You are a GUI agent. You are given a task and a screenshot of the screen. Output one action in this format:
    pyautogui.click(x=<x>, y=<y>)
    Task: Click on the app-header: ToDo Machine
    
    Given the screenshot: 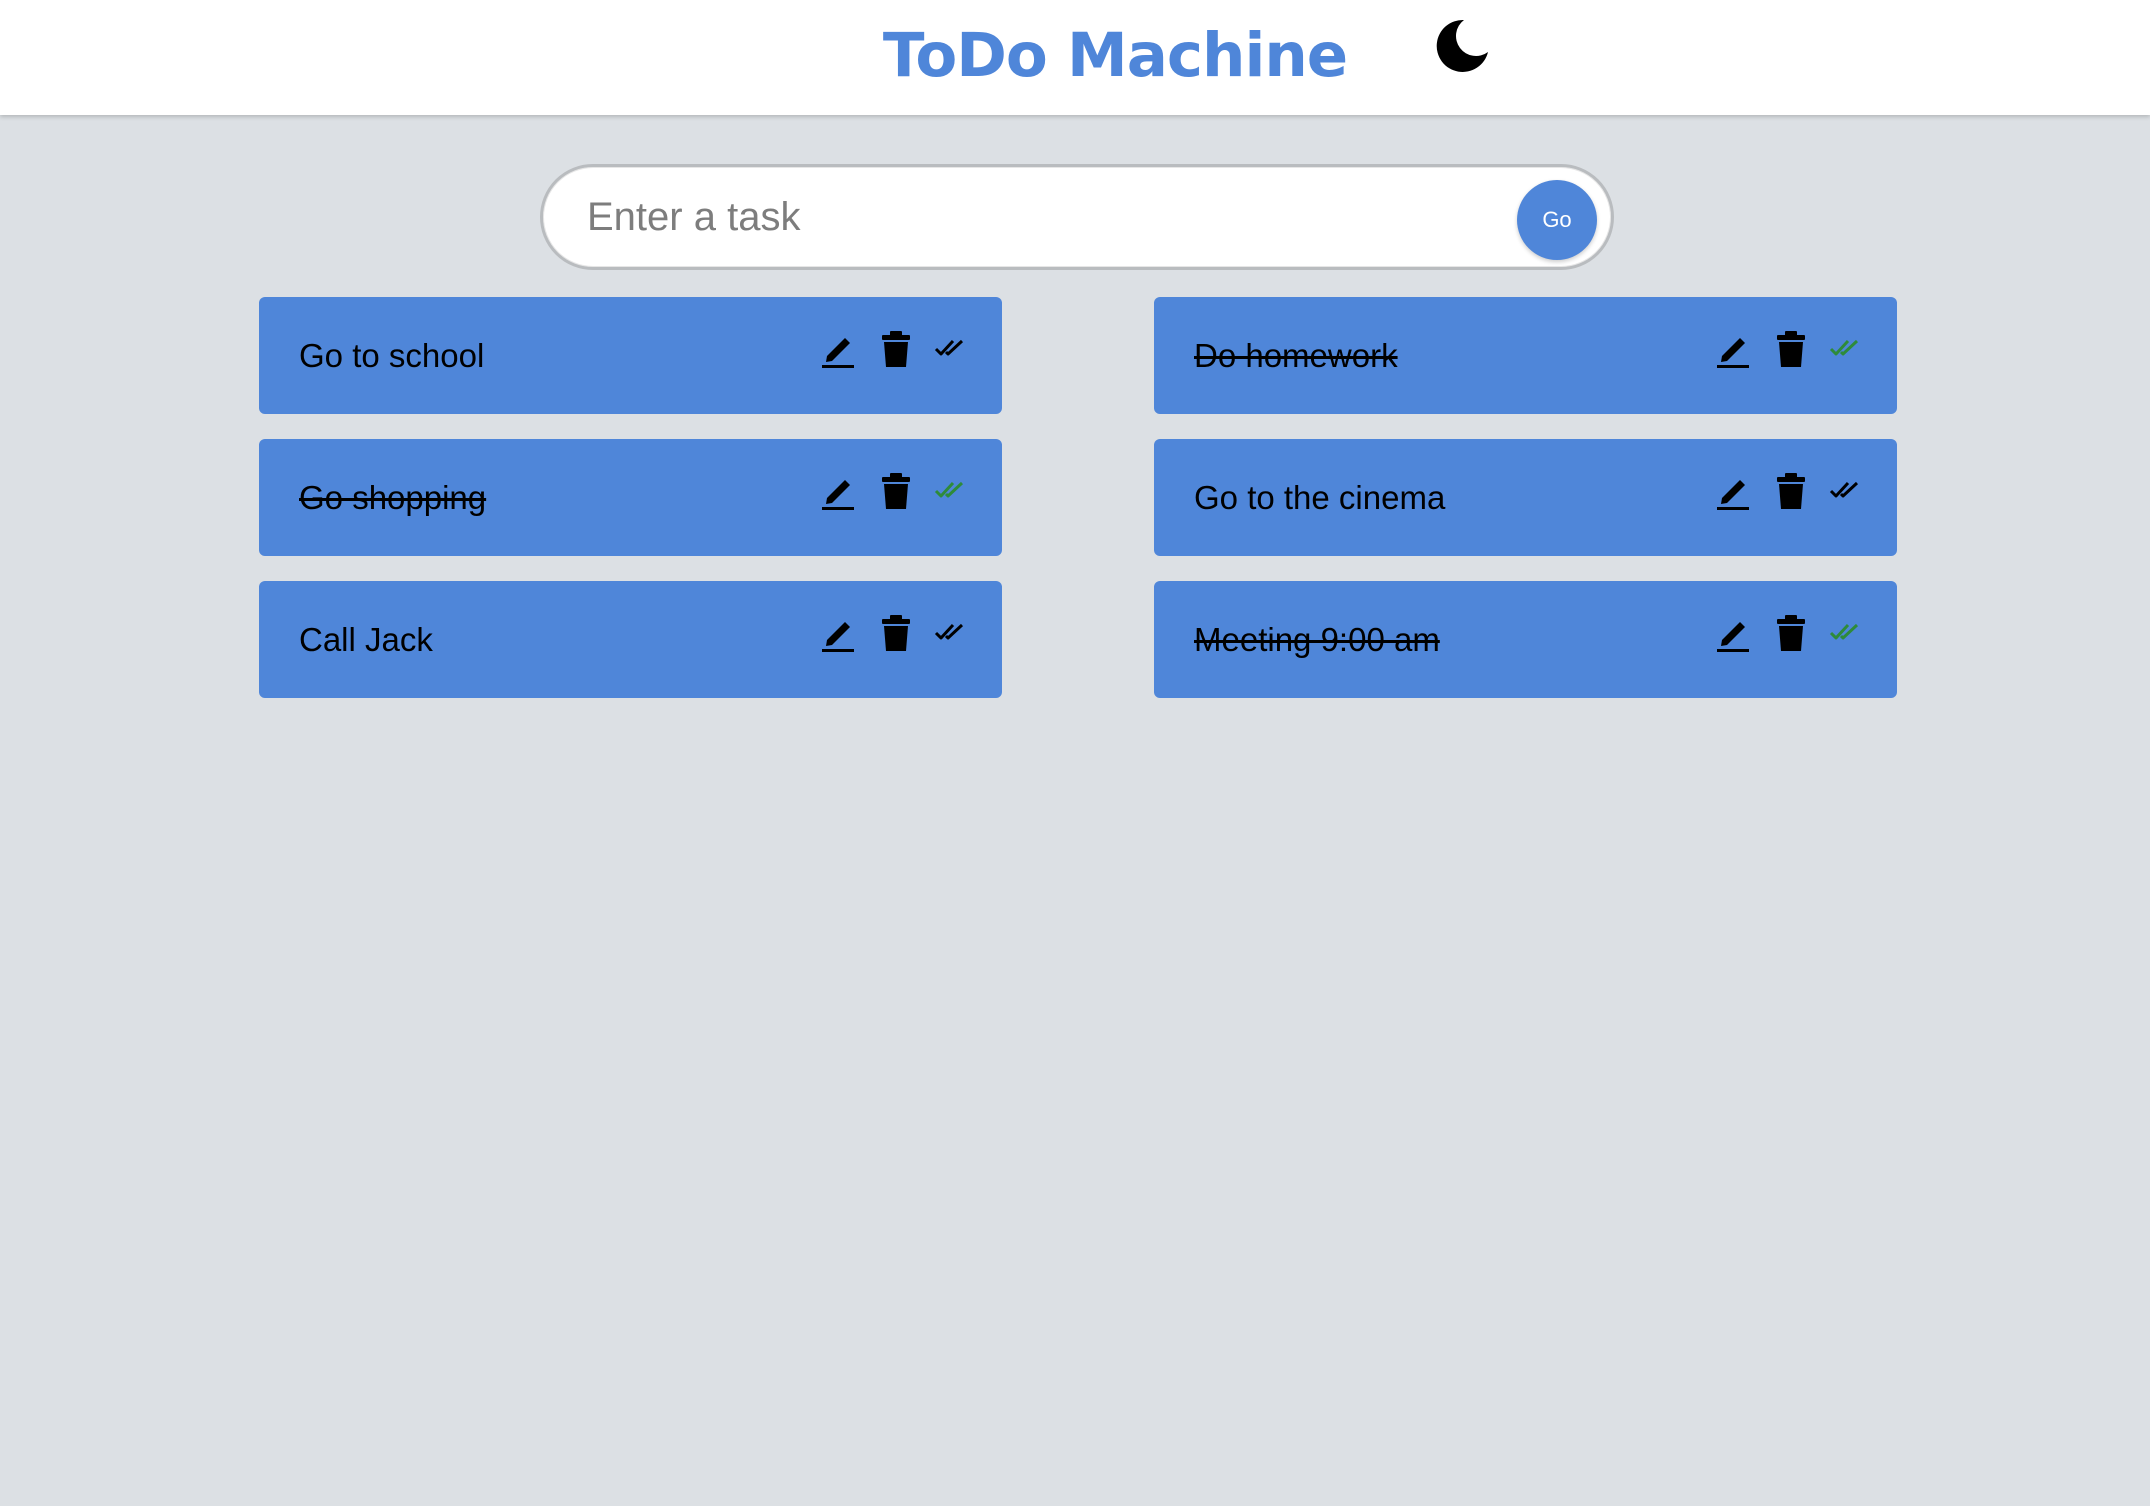 What is the action you would take?
    pyautogui.click(x=1075, y=57)
    